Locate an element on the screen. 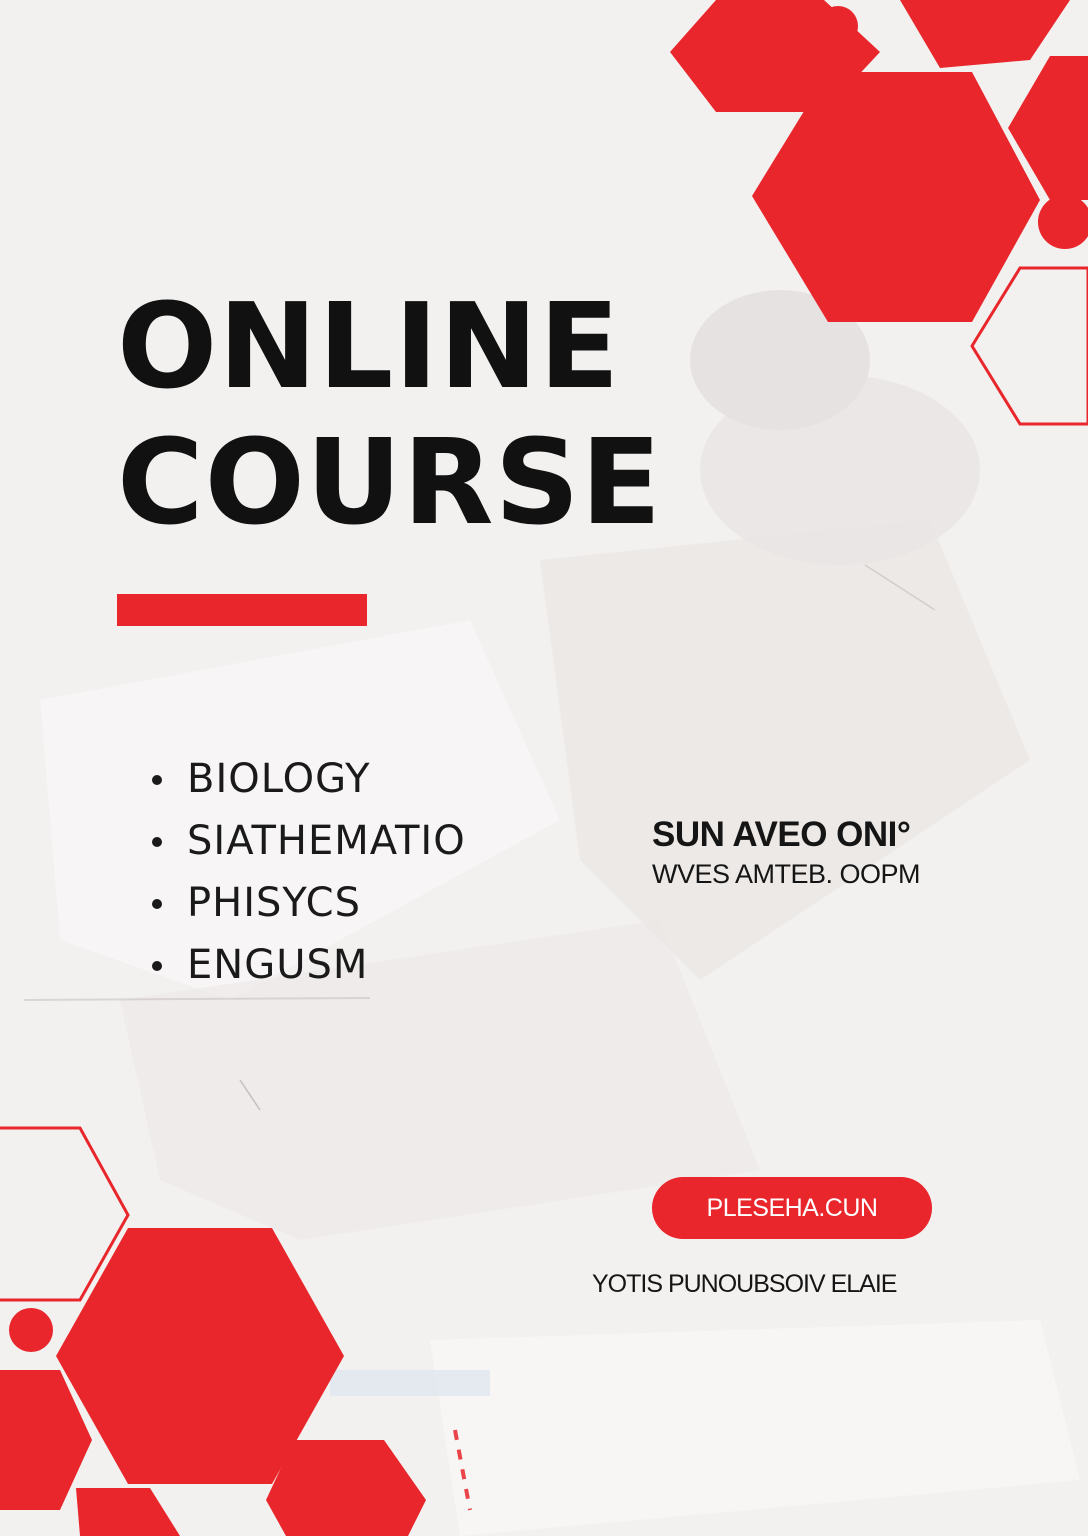 The image size is (1088, 1536). subject-list: BIOLOGY SIATHEMATIO PHISYCS ENGUSM is located at coordinates (308, 872).